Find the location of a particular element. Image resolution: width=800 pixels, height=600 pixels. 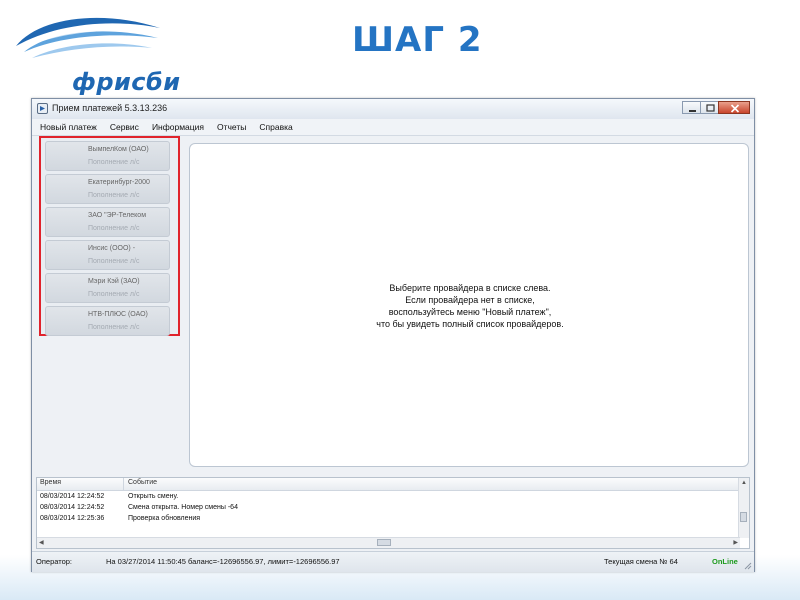

menu-help: Справка is located at coordinates (275, 127).